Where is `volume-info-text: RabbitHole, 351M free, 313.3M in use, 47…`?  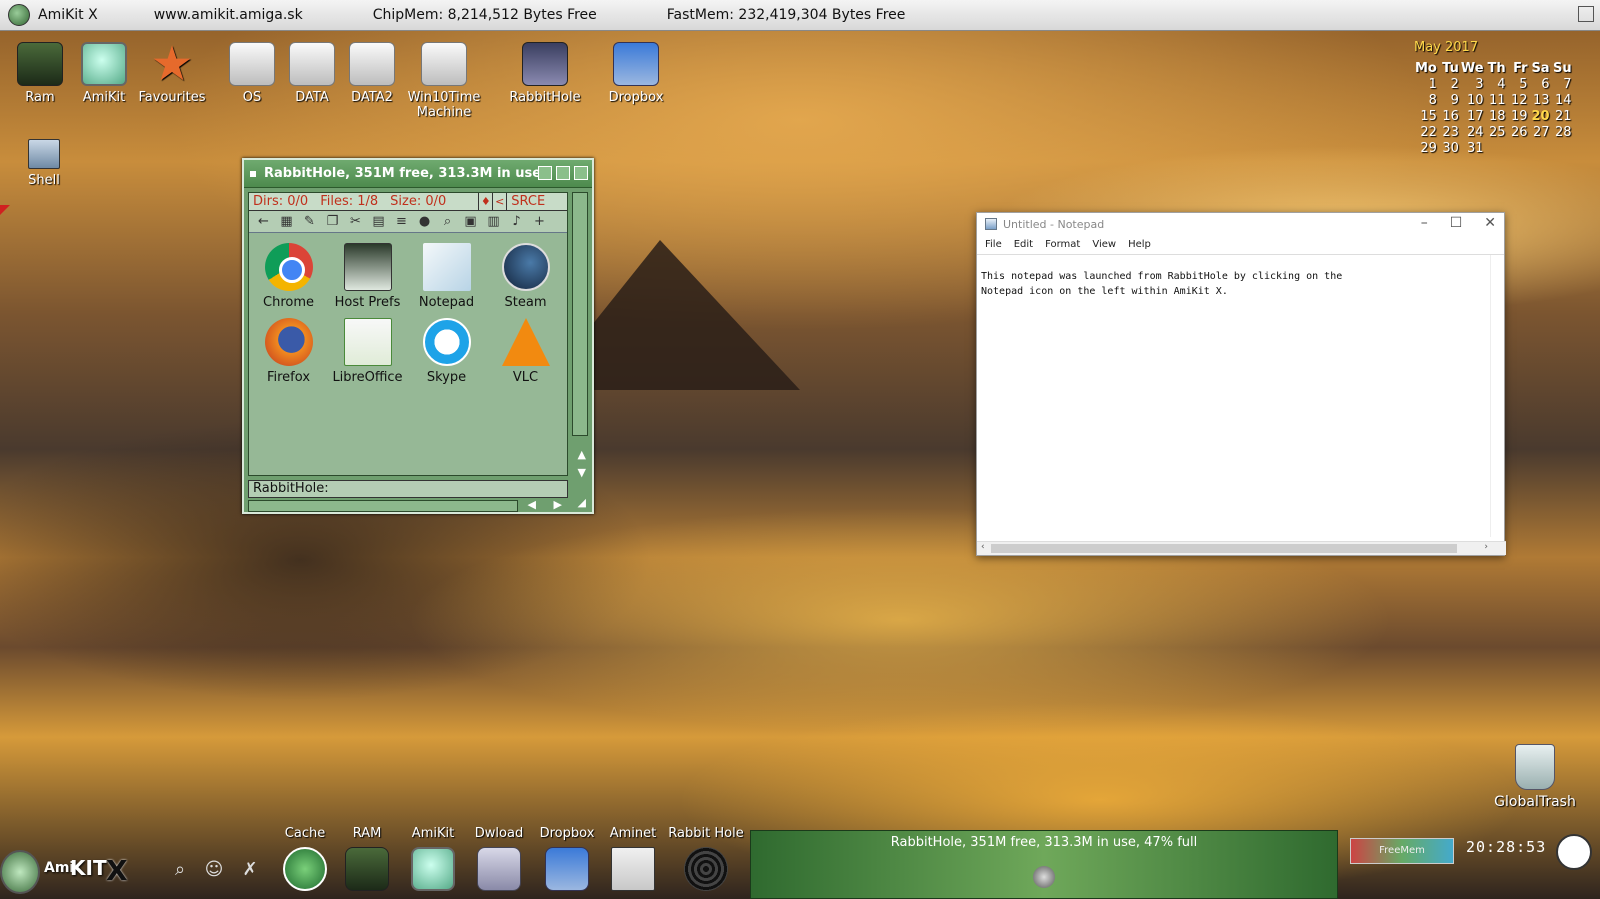
volume-info-text: RabbitHole, 351M free, 313.3M in use, 47… is located at coordinates (1044, 842).